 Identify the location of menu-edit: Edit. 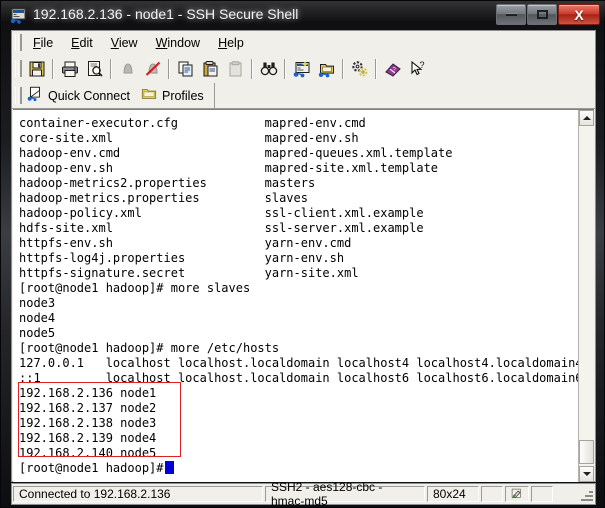
(82, 43).